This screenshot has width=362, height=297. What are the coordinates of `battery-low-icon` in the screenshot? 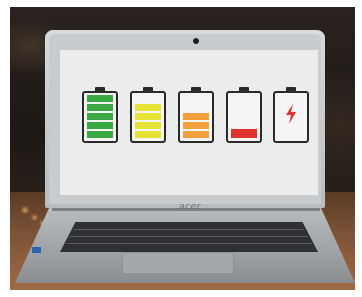 It's located at (244, 115).